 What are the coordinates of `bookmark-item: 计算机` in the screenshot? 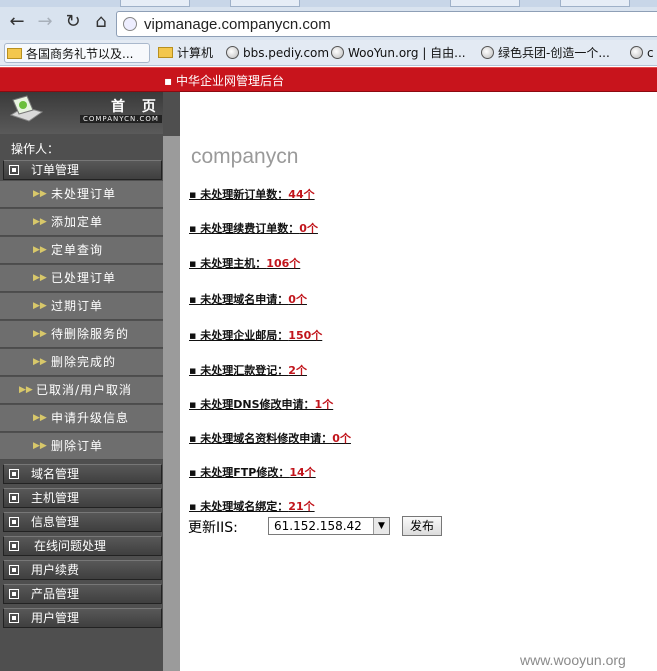 It's located at (185, 53).